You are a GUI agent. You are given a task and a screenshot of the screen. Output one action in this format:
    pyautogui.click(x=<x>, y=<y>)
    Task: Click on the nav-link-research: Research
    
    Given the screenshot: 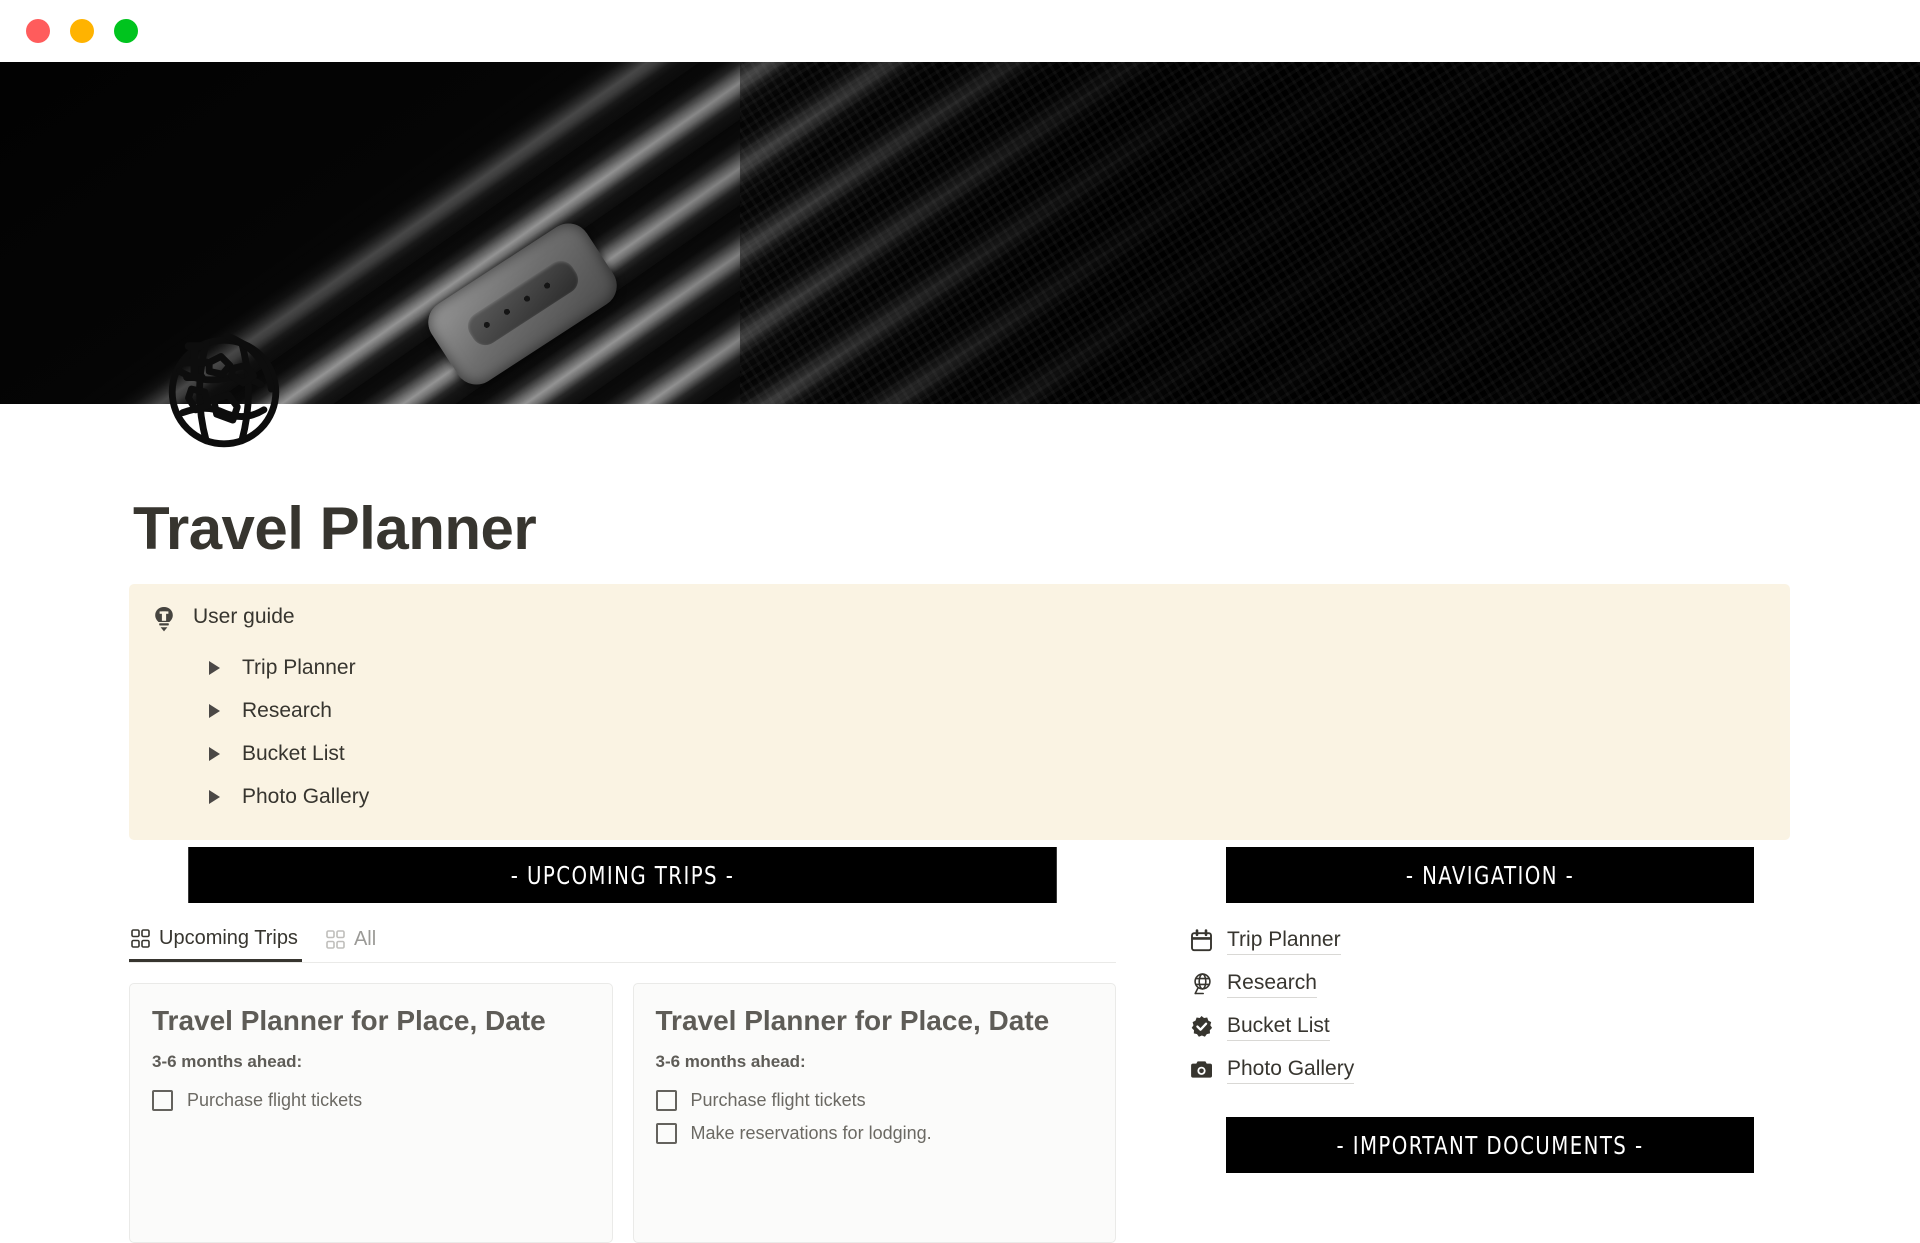 What is the action you would take?
    pyautogui.click(x=1490, y=983)
    